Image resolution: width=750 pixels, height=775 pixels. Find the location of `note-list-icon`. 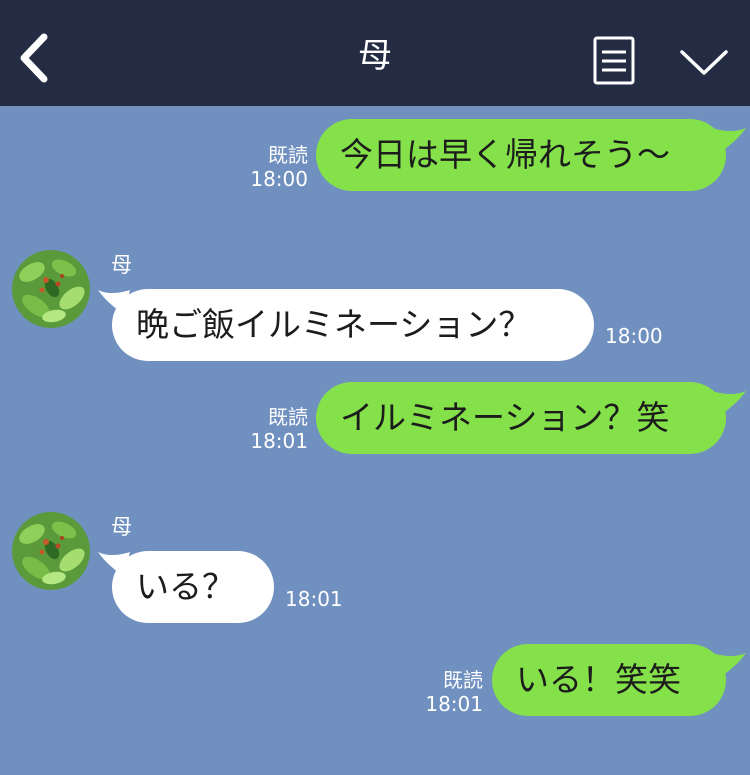

note-list-icon is located at coordinates (614, 60).